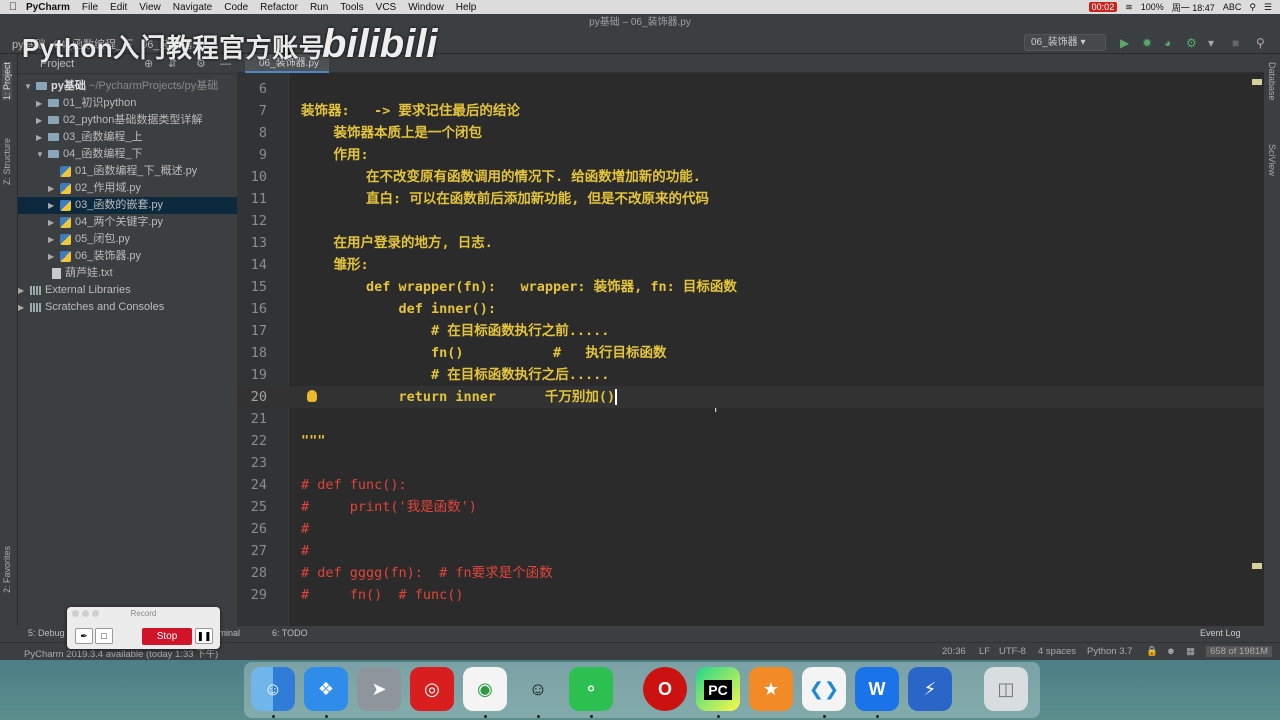 The image size is (1280, 720). Describe the element at coordinates (591, 689) in the screenshot. I see `wechat-icon: ⚬` at that location.